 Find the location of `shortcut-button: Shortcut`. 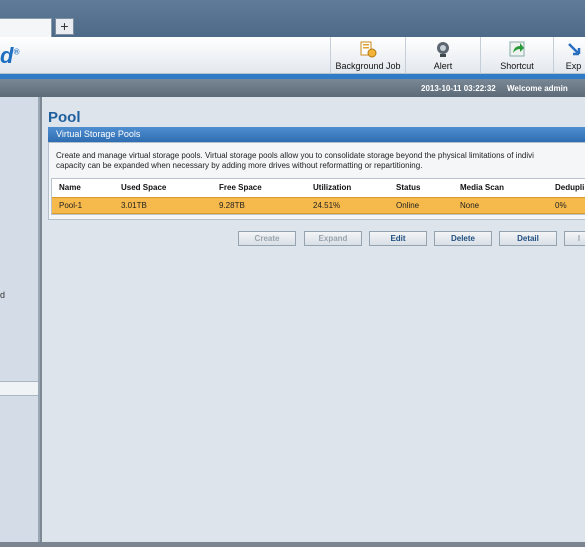

shortcut-button: Shortcut is located at coordinates (516, 55).